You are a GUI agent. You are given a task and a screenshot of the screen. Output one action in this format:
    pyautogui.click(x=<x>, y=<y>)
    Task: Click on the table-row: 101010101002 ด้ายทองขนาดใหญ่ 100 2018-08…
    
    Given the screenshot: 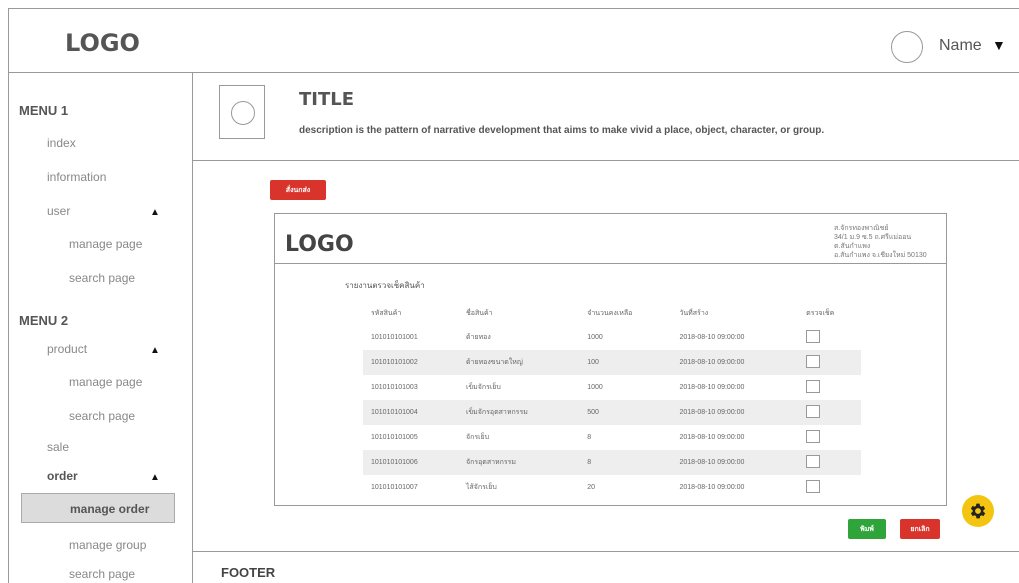 What is the action you would take?
    pyautogui.click(x=612, y=362)
    